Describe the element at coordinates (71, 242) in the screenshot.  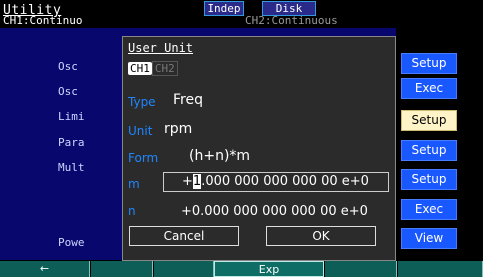
I see `menu-row: Powe` at that location.